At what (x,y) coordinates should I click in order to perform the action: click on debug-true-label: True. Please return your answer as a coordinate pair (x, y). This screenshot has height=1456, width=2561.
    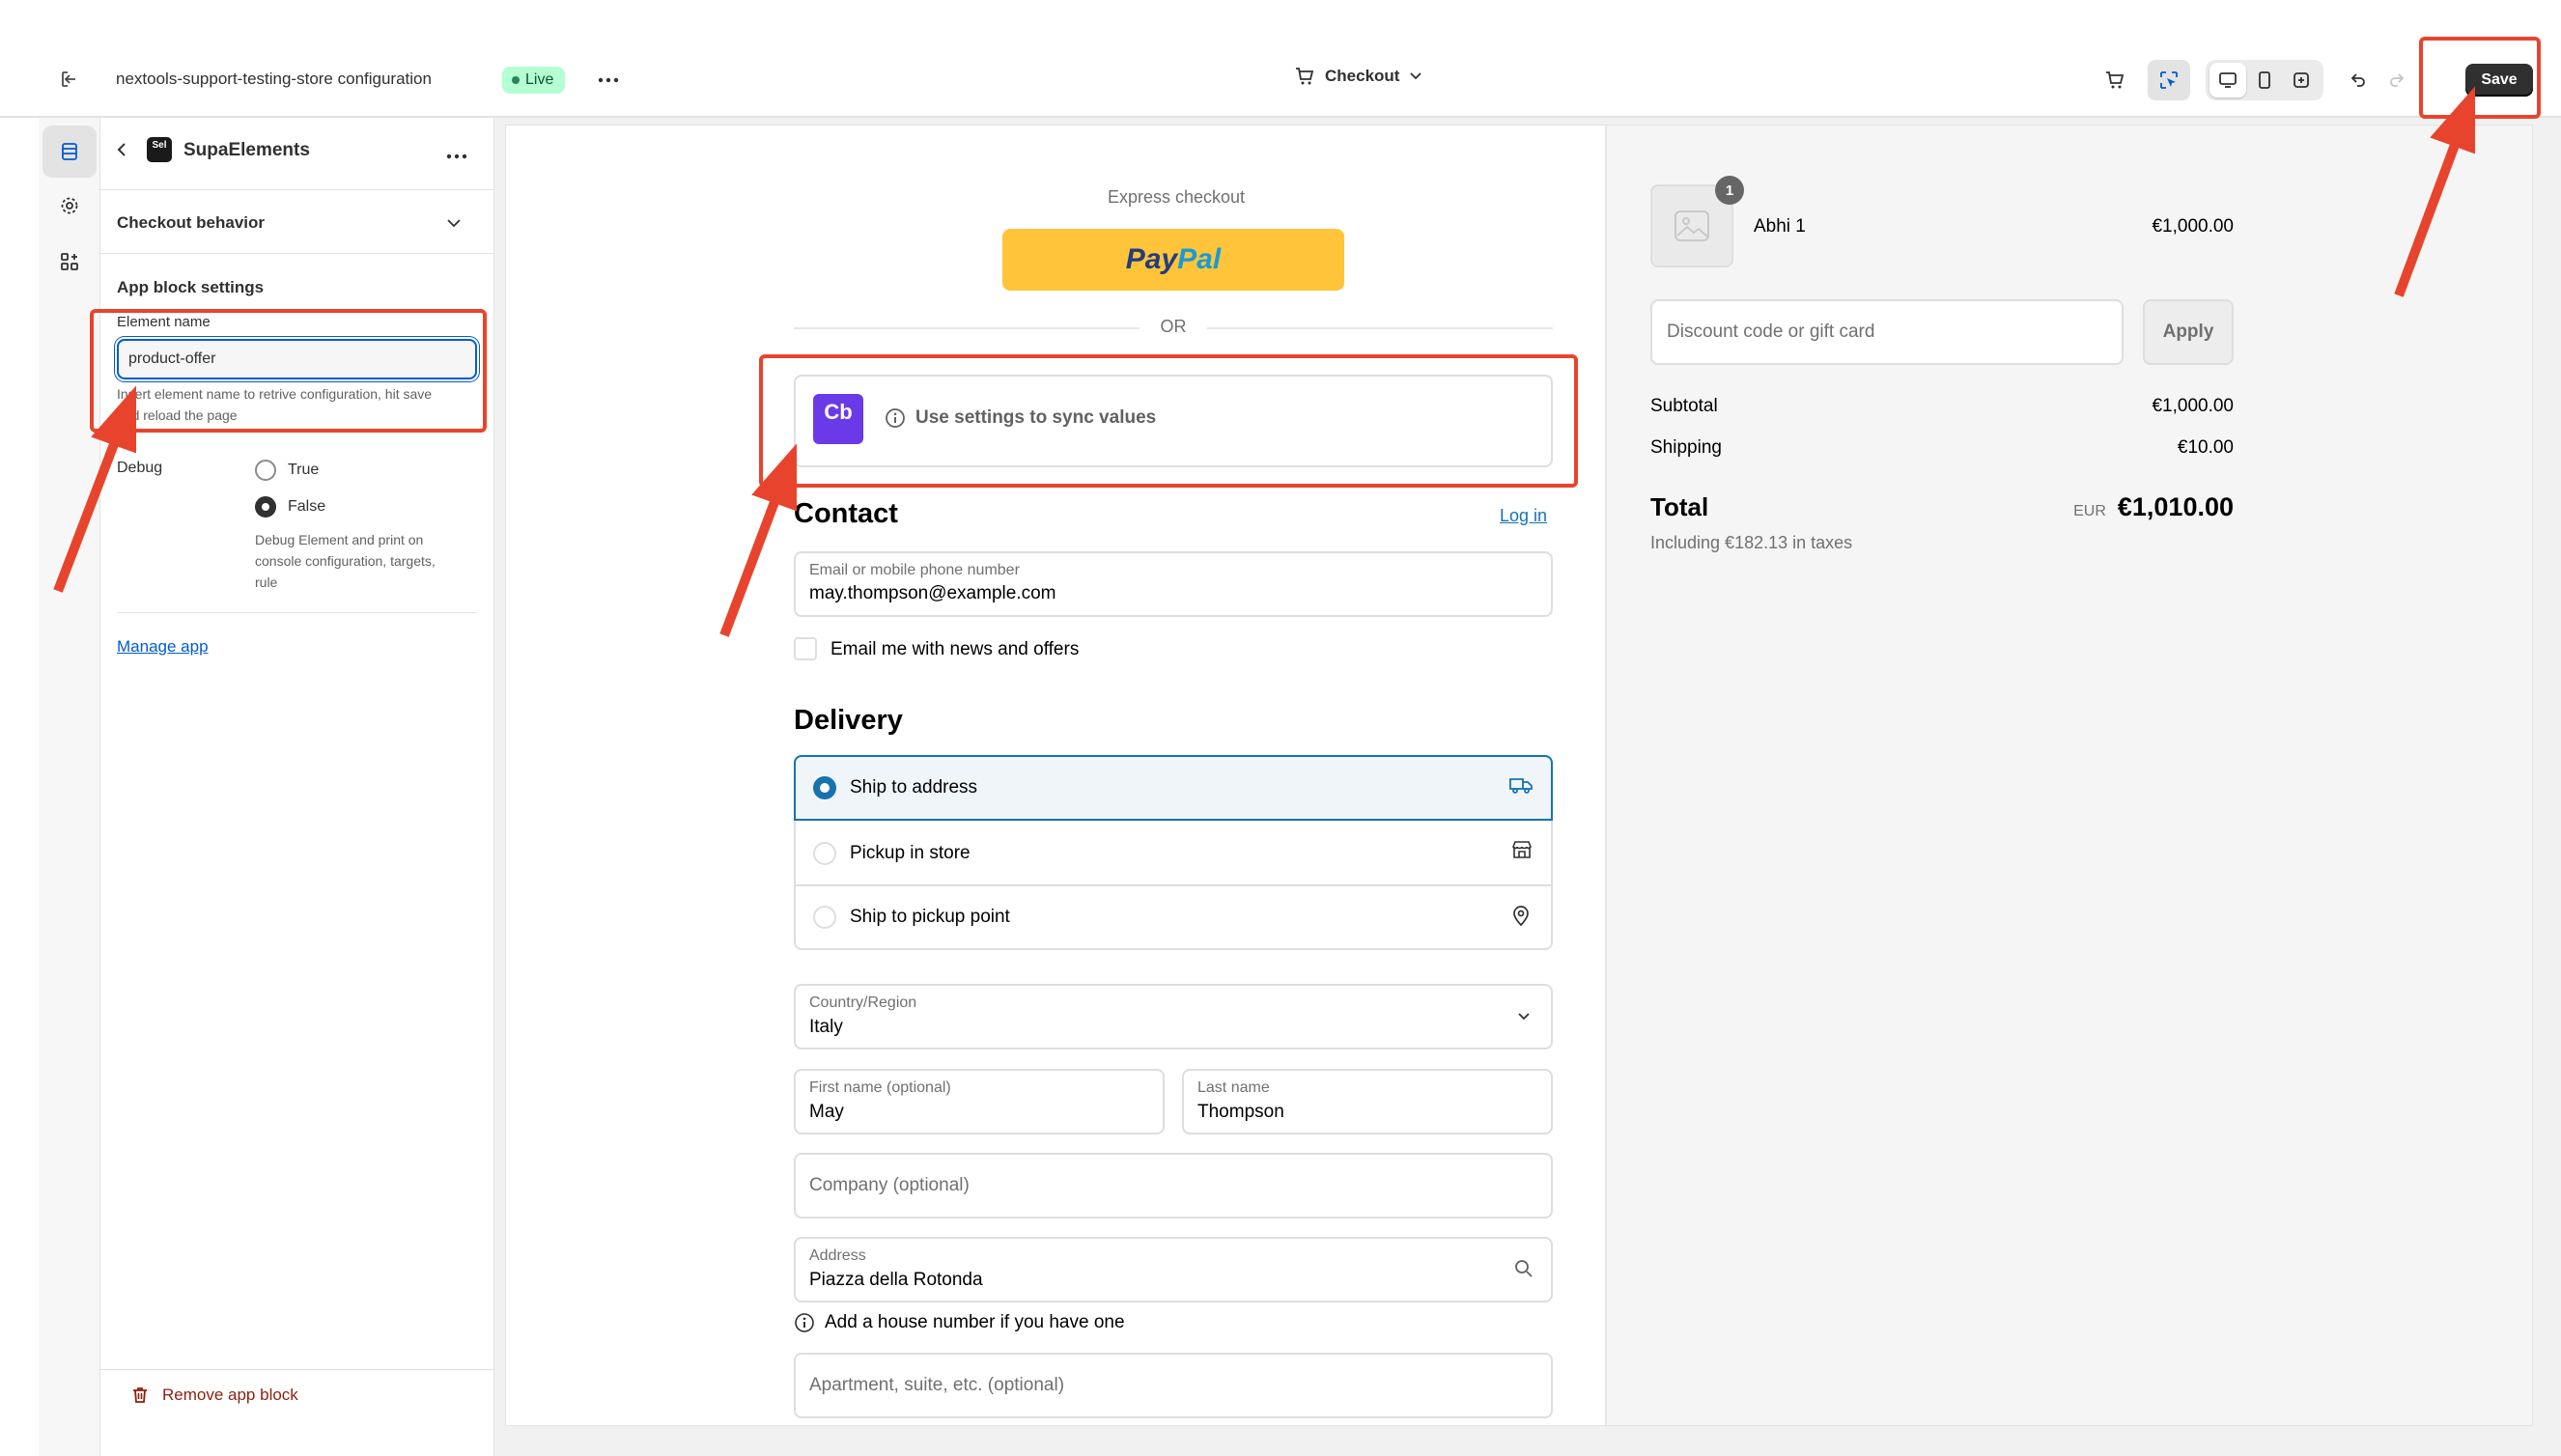
    Looking at the image, I should click on (304, 470).